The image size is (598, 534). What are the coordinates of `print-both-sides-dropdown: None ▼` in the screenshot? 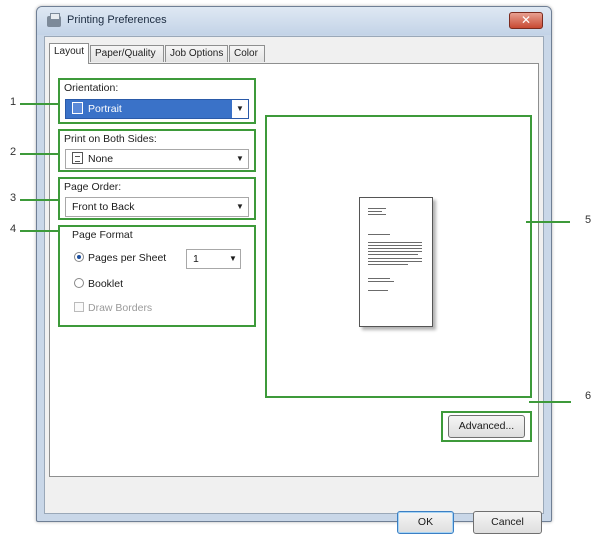 It's located at (157, 159).